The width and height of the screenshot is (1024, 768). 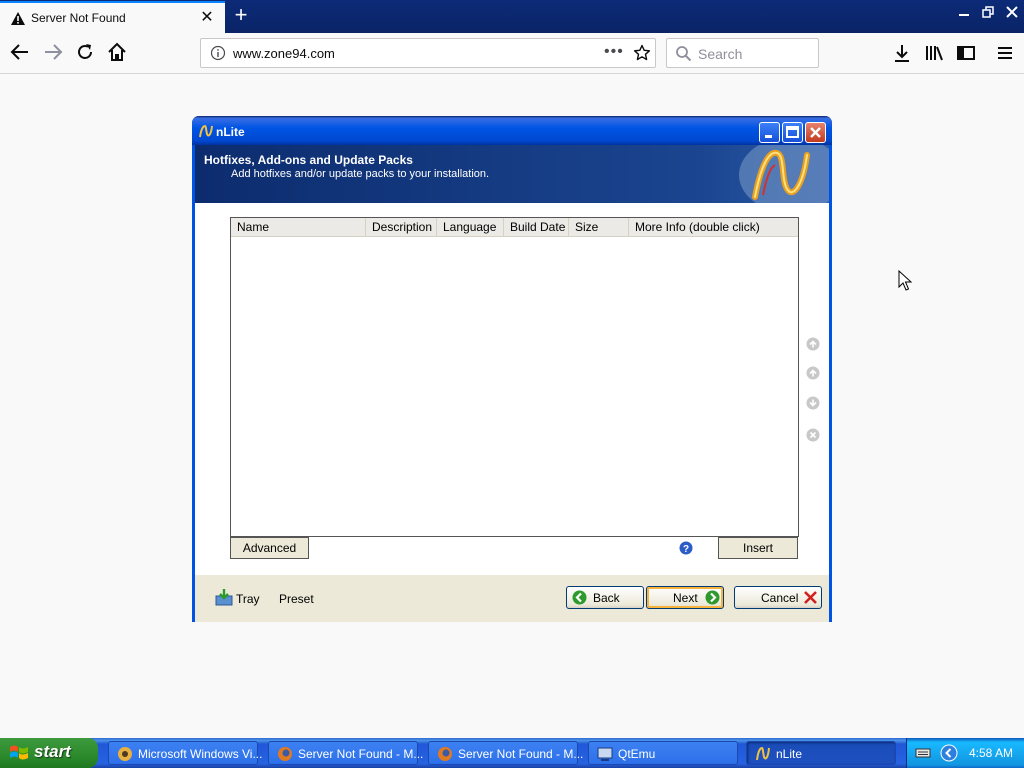 What do you see at coordinates (923, 753) in the screenshot?
I see `keyboard-icon` at bounding box center [923, 753].